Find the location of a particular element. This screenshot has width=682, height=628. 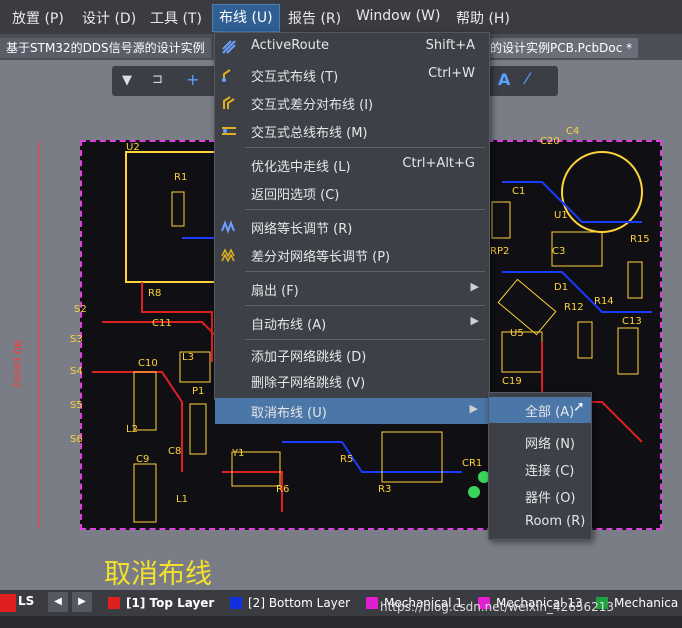

pcb-label-u1: U1 is located at coordinates (561, 215).